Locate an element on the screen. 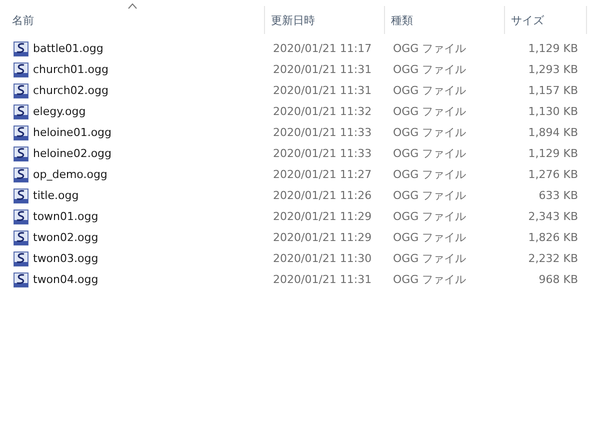 This screenshot has height=439, width=611. modified-date: 2020/01/21 11:17 is located at coordinates (322, 48).